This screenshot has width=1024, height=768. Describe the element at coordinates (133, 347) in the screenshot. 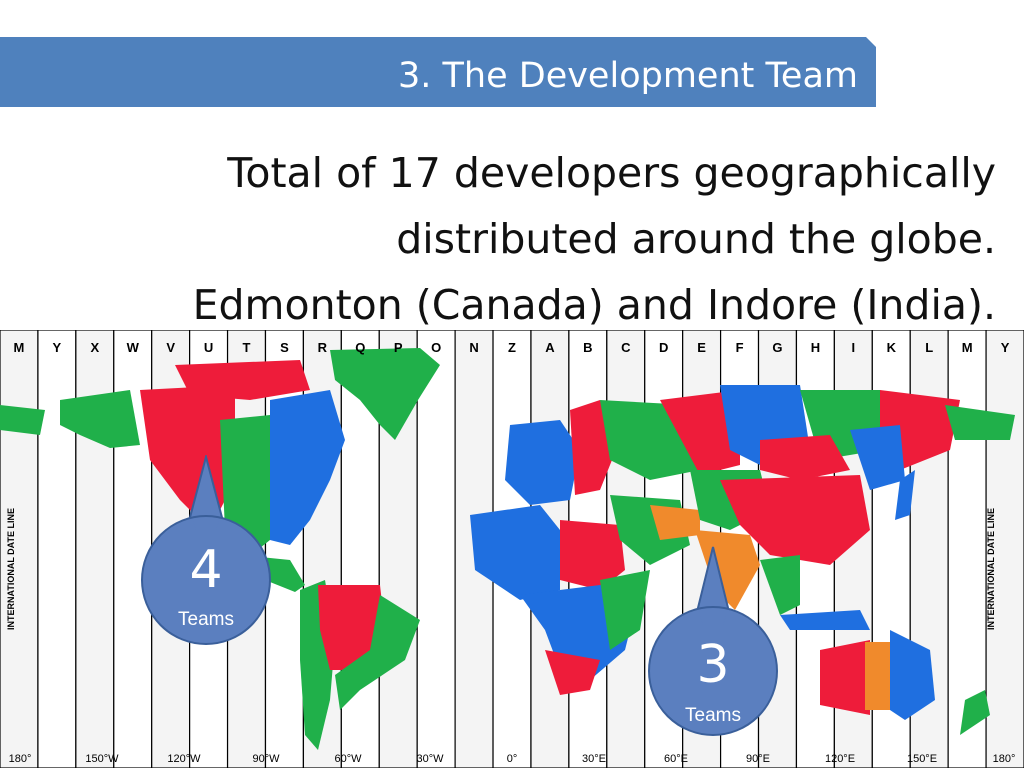

I see `zone-letter: W` at that location.